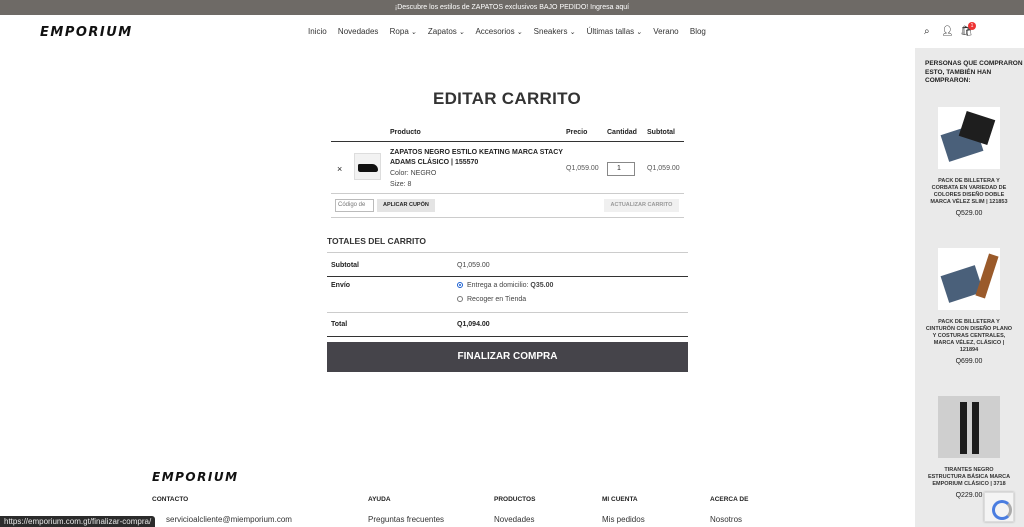 This screenshot has height=527, width=1024. Describe the element at coordinates (498, 31) in the screenshot. I see `nav-accesorios: Accesorios ⌄` at that location.